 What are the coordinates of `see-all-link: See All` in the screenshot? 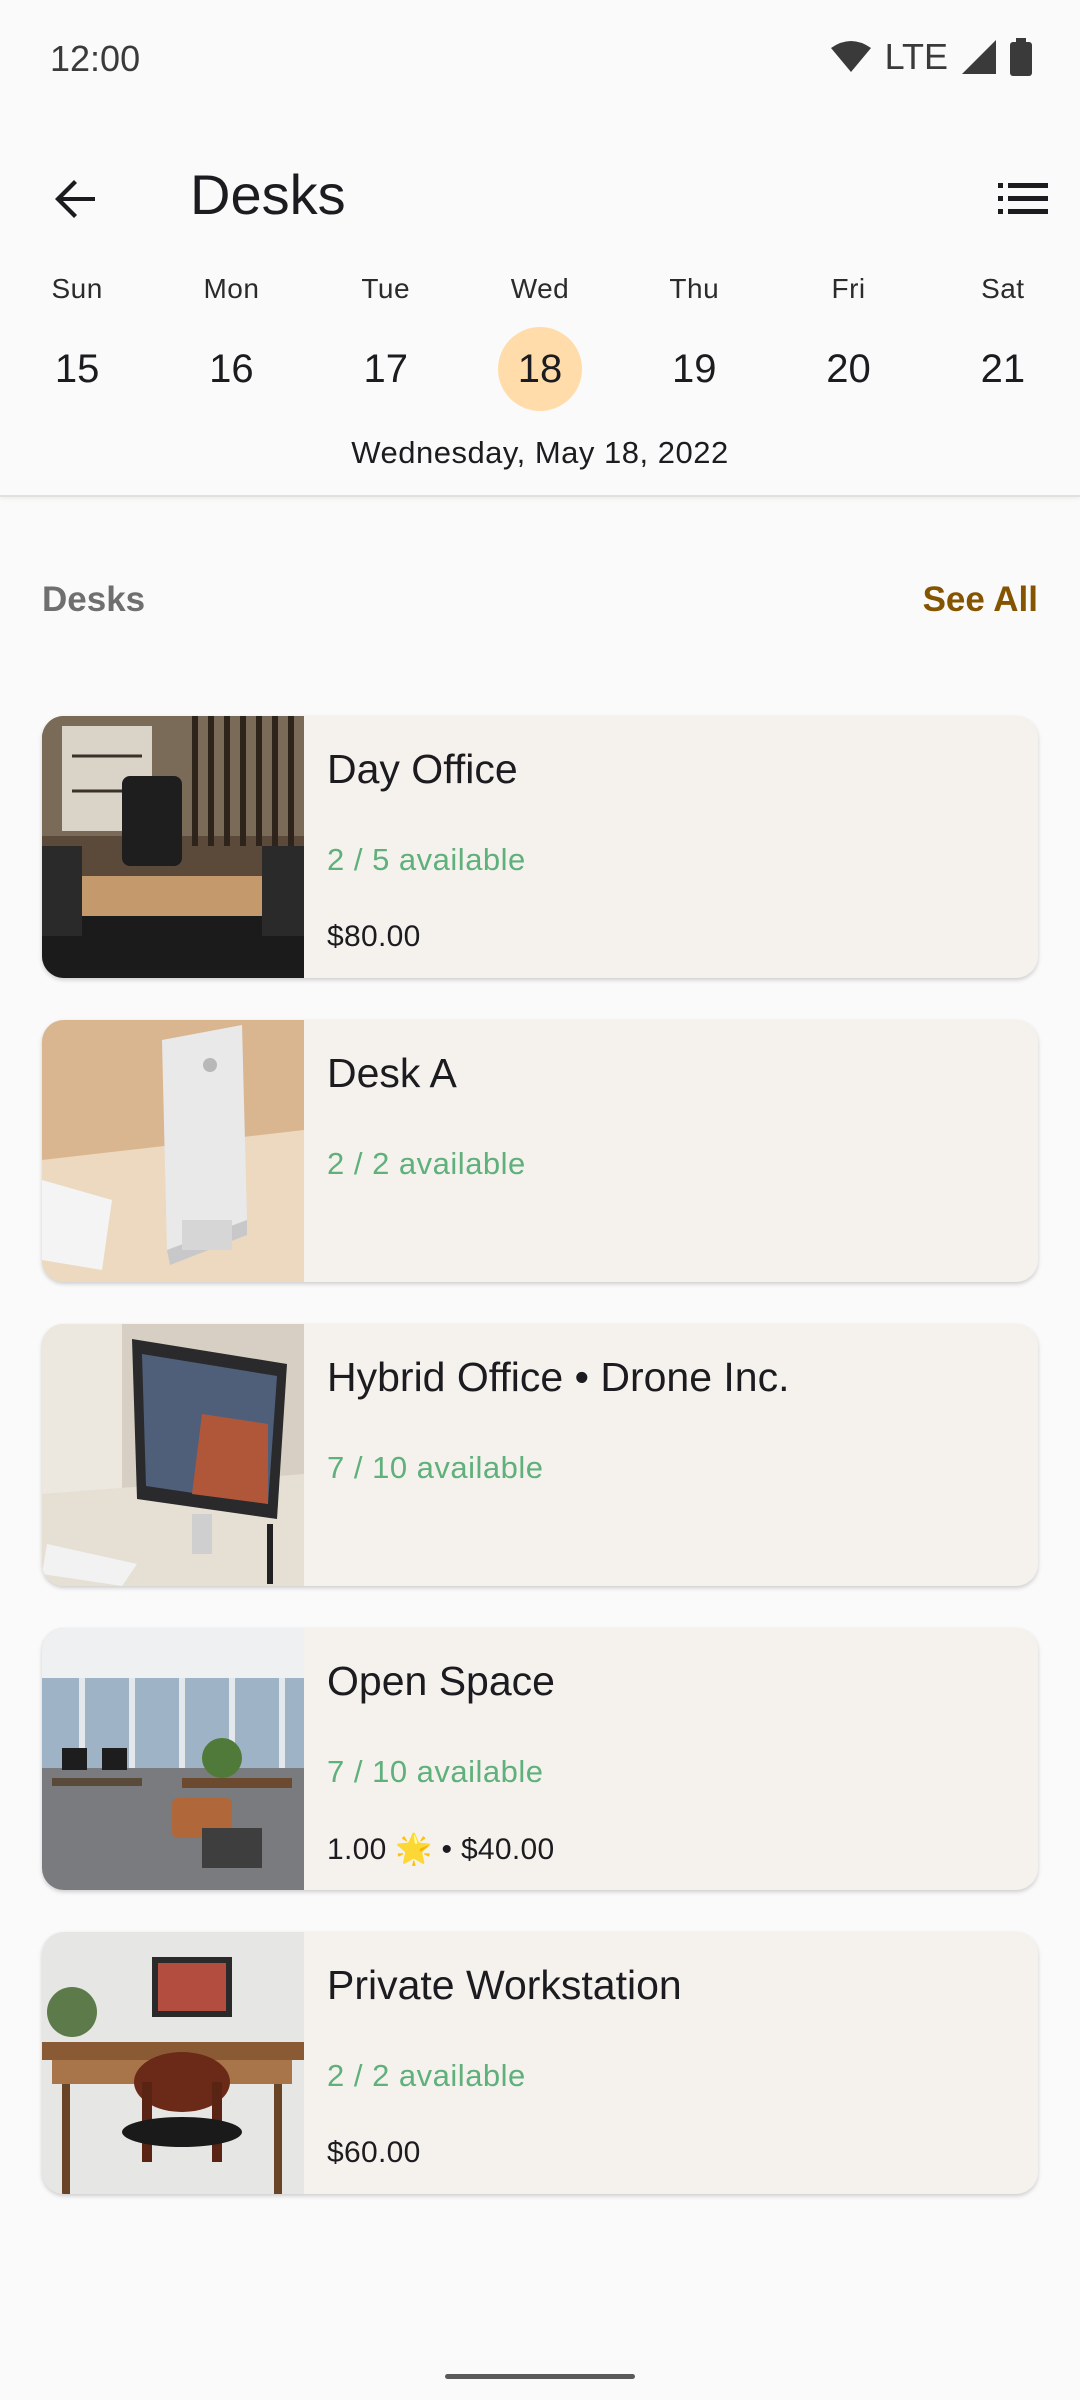 It's located at (980, 600).